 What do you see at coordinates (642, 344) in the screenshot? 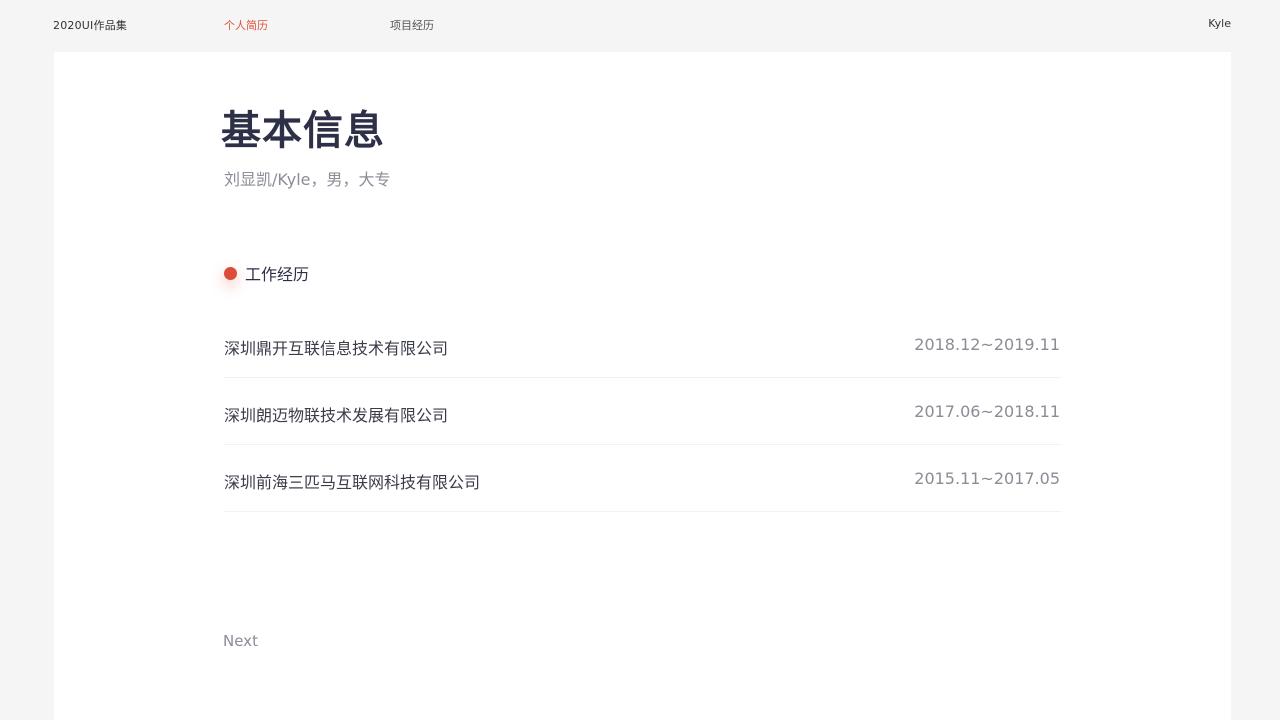
I see `list-item: 深圳鼎开互联信息技术有限公司 2018.12~2019.11` at bounding box center [642, 344].